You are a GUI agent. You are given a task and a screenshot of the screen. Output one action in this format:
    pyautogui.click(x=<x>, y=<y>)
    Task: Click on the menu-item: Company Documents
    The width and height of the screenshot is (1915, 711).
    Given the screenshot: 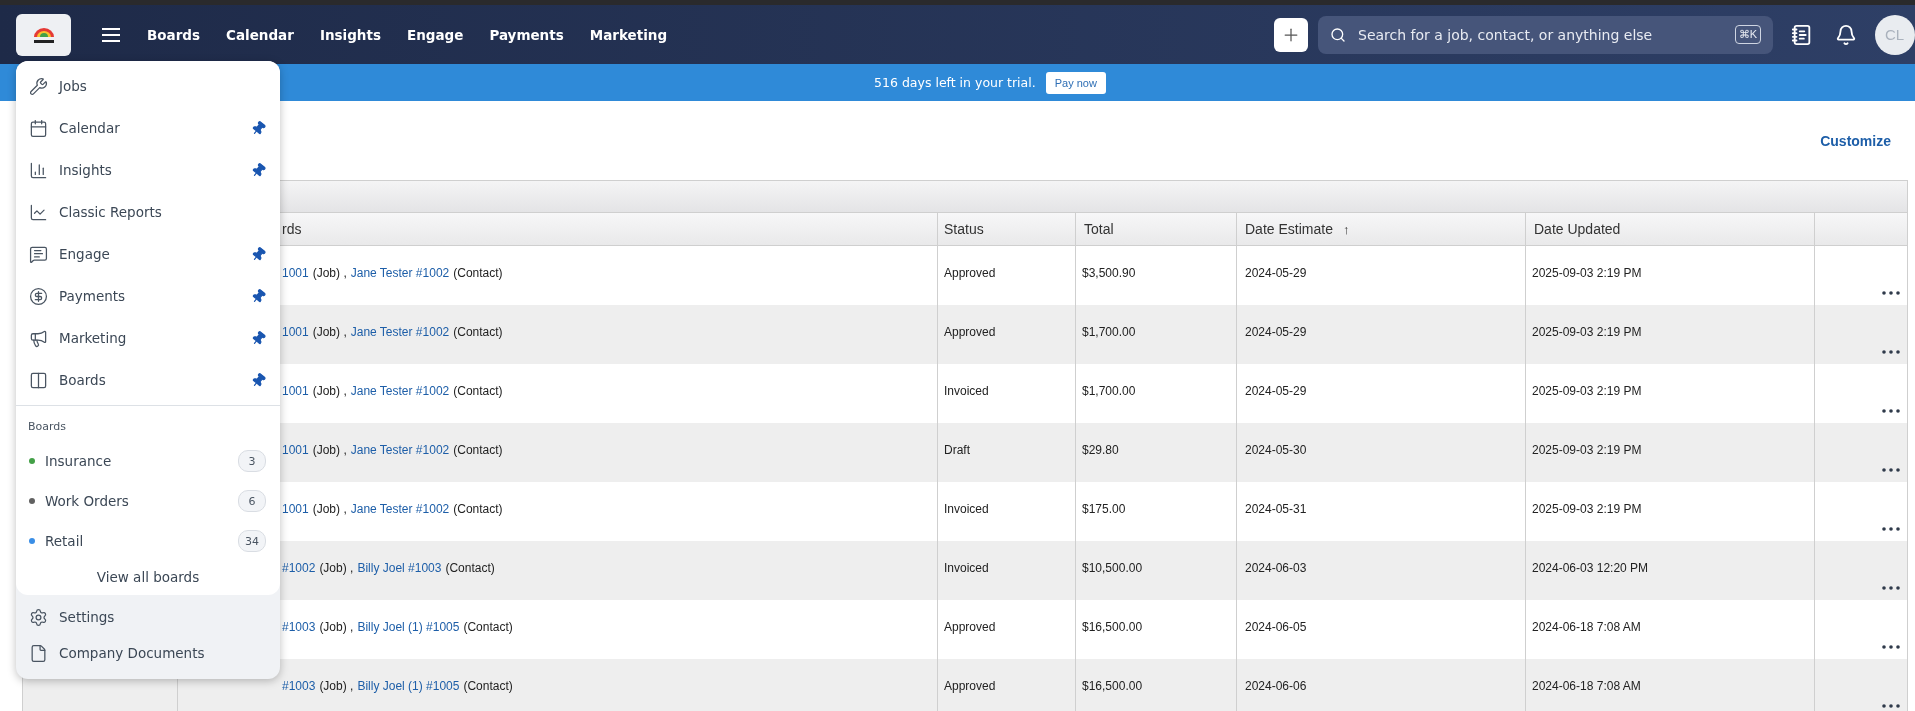 What is the action you would take?
    pyautogui.click(x=148, y=653)
    